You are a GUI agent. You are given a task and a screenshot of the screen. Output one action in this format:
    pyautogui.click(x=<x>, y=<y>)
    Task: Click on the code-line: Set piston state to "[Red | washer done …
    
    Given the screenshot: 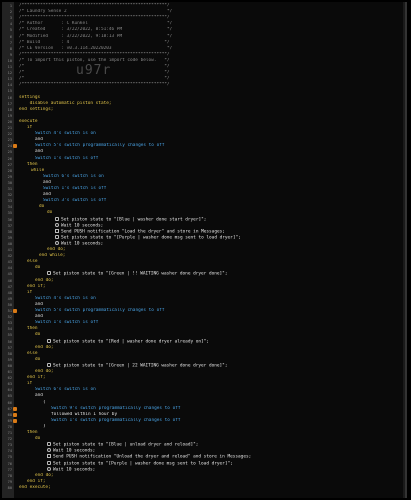 What is the action you would take?
    pyautogui.click(x=211, y=341)
    